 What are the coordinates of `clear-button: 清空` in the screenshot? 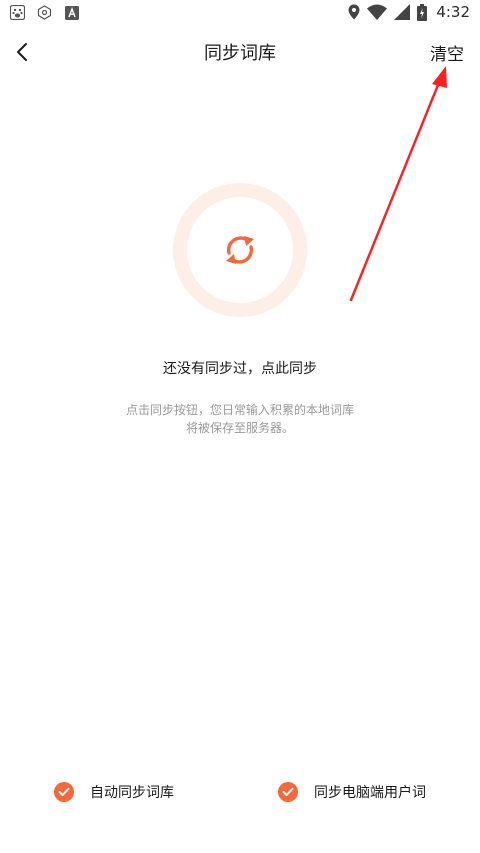 It's located at (447, 52).